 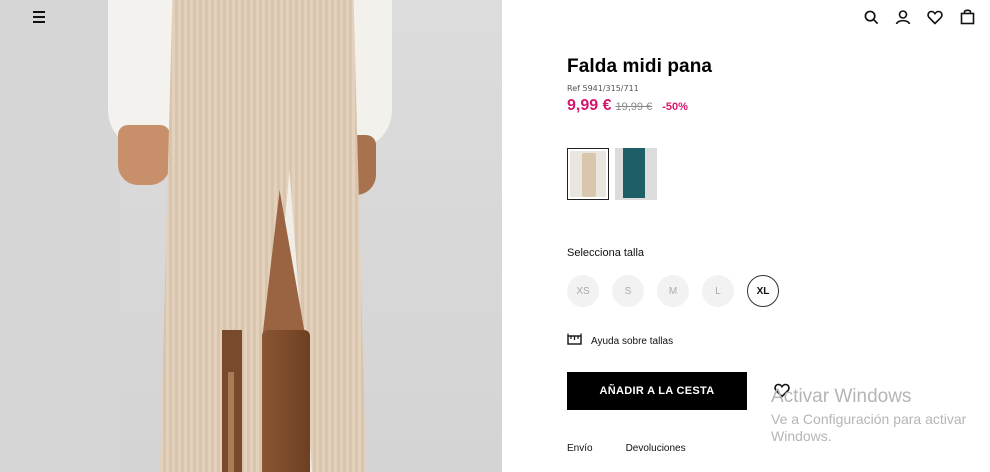 I want to click on size-option-m: M, so click(x=673, y=291).